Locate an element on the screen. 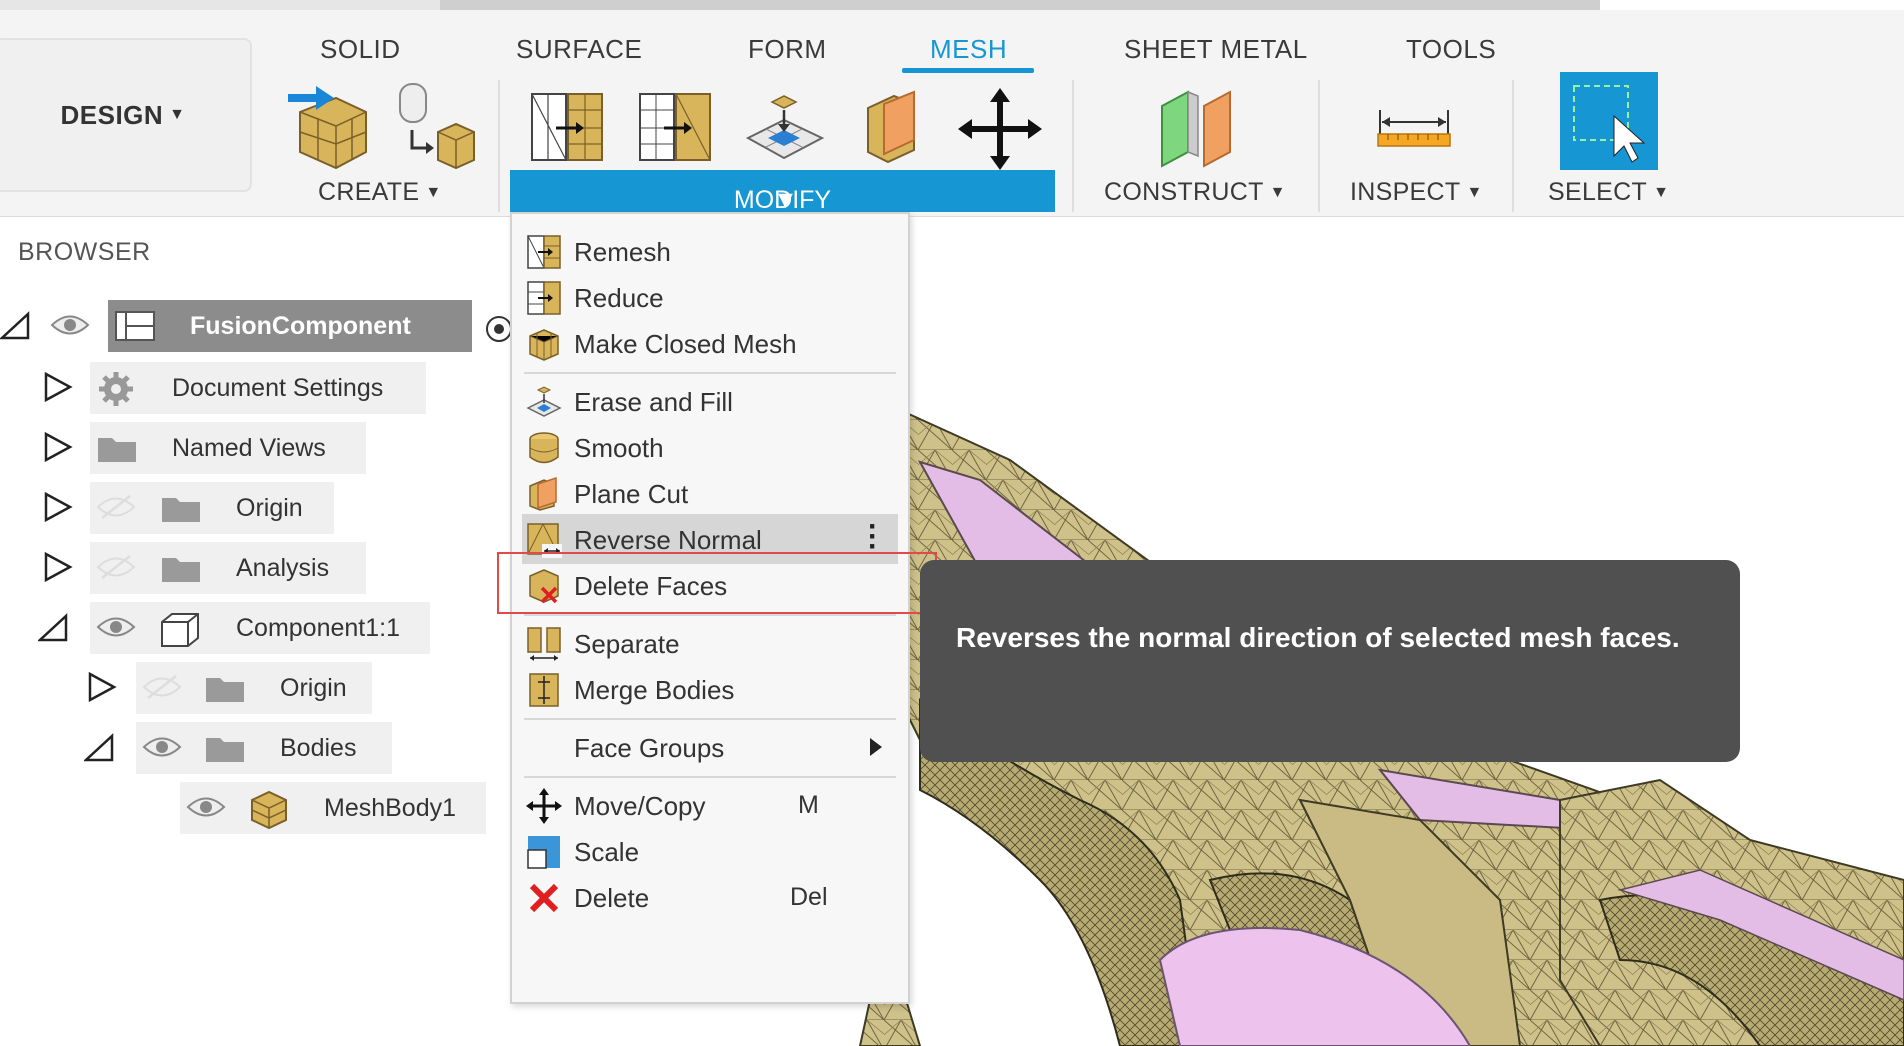  group-select: SELECT ▼ is located at coordinates (1608, 192).